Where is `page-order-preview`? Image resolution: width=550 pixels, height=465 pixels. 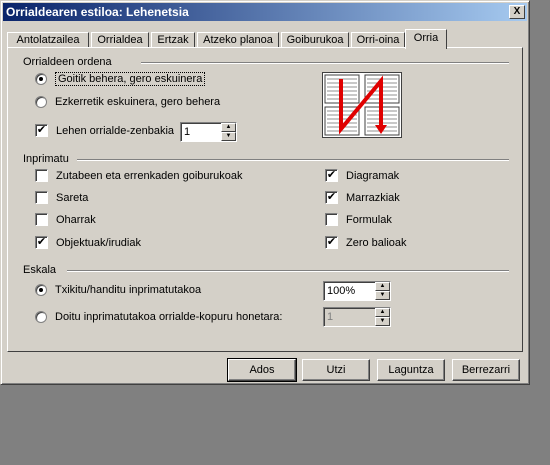
page-order-preview is located at coordinates (362, 105).